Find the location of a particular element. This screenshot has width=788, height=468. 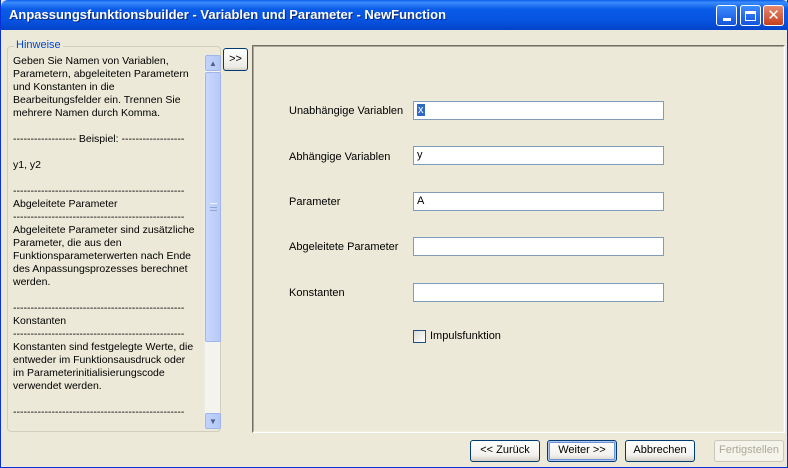

toggle-hints-button: >> is located at coordinates (235, 59).